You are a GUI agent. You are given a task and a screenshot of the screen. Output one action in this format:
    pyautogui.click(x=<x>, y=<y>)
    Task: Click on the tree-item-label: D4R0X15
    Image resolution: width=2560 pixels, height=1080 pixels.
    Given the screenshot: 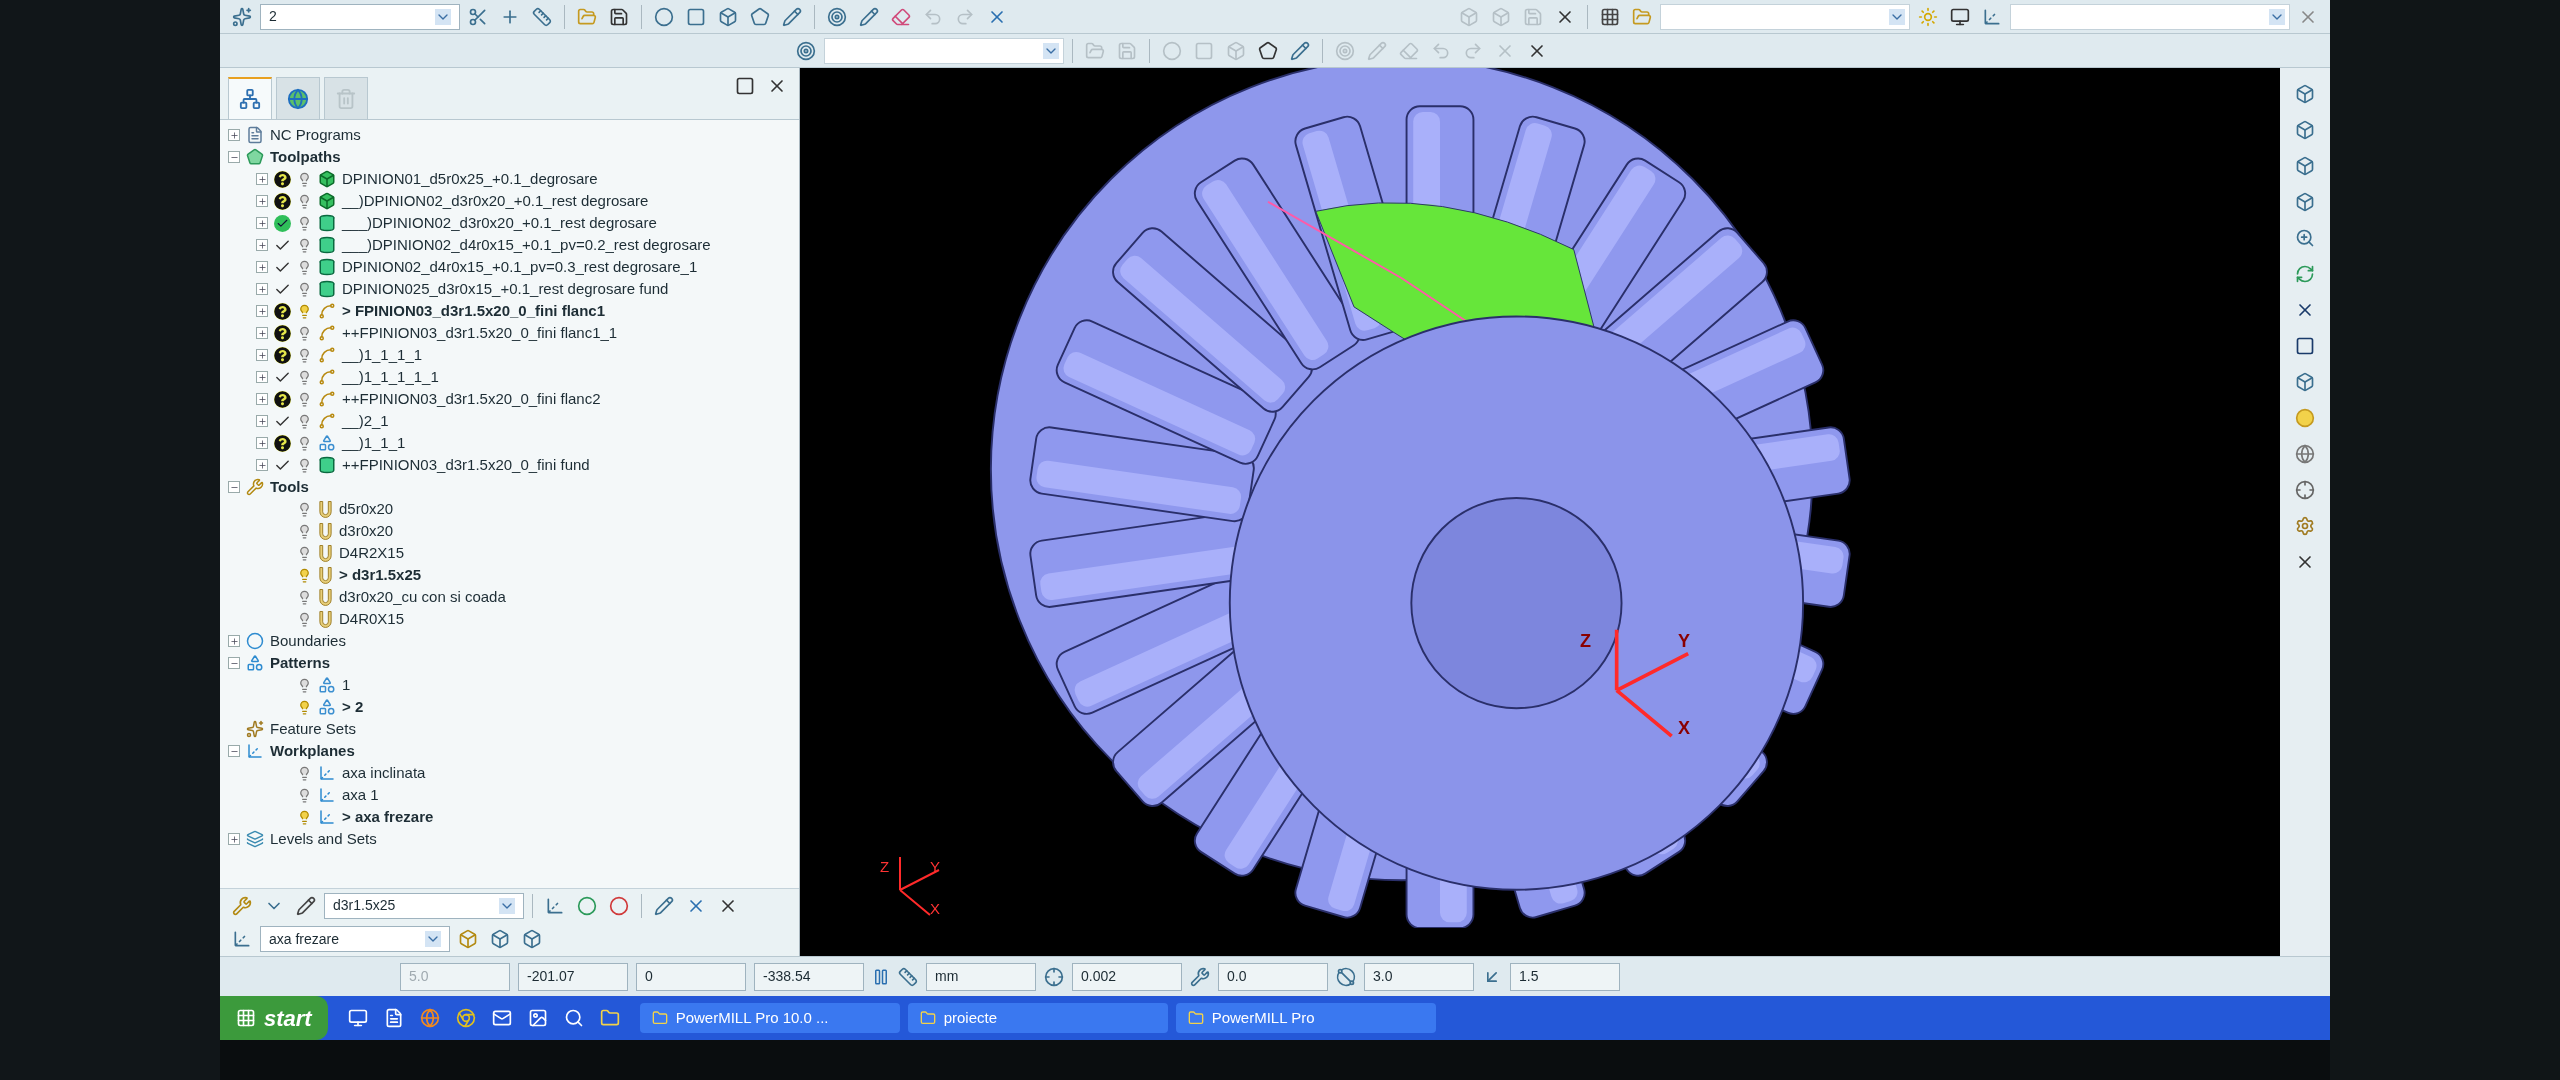 What is the action you would take?
    pyautogui.click(x=372, y=619)
    